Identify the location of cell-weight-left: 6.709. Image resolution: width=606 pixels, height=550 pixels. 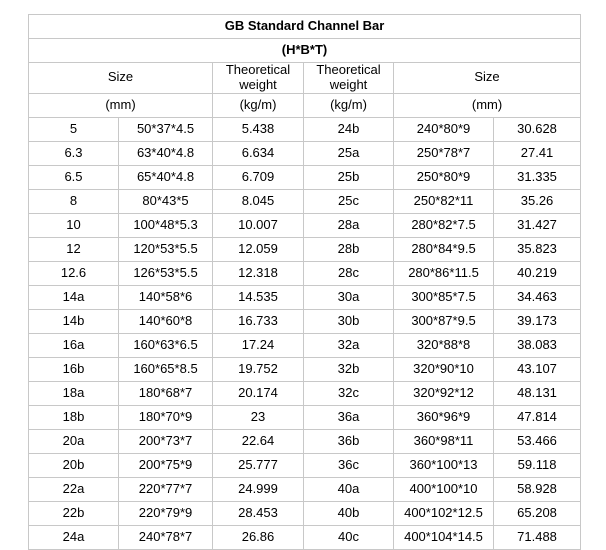
(258, 177).